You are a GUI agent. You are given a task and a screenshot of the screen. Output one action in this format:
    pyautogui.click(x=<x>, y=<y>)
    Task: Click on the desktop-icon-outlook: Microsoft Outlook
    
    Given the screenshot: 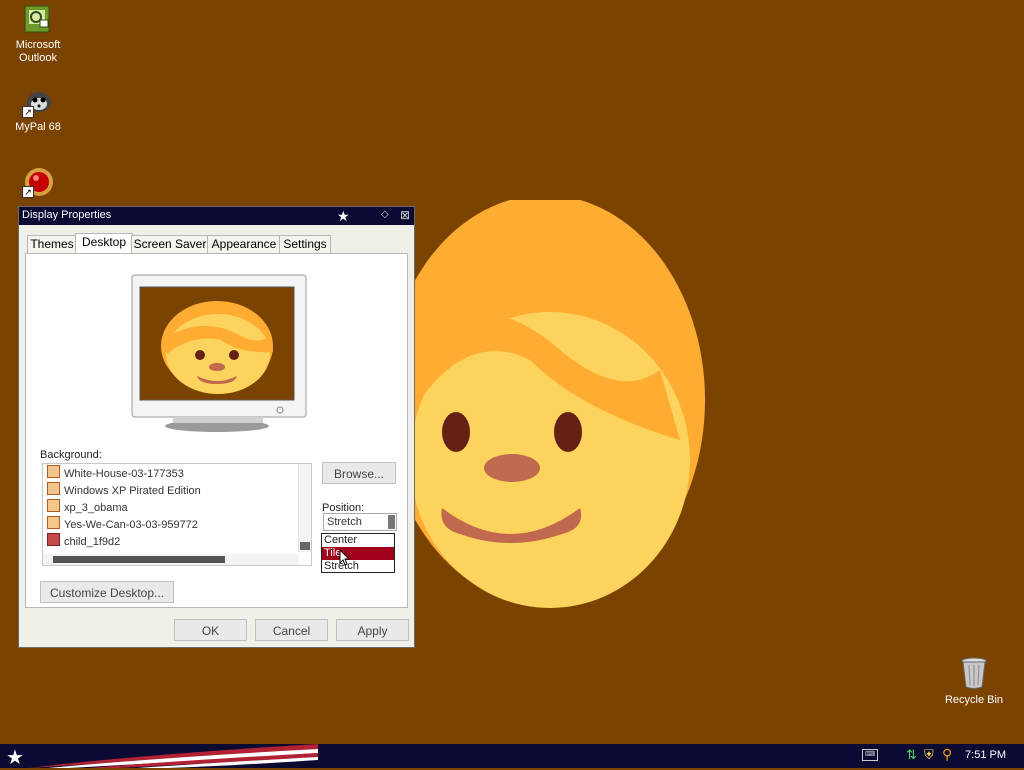 What is the action you would take?
    pyautogui.click(x=38, y=34)
    